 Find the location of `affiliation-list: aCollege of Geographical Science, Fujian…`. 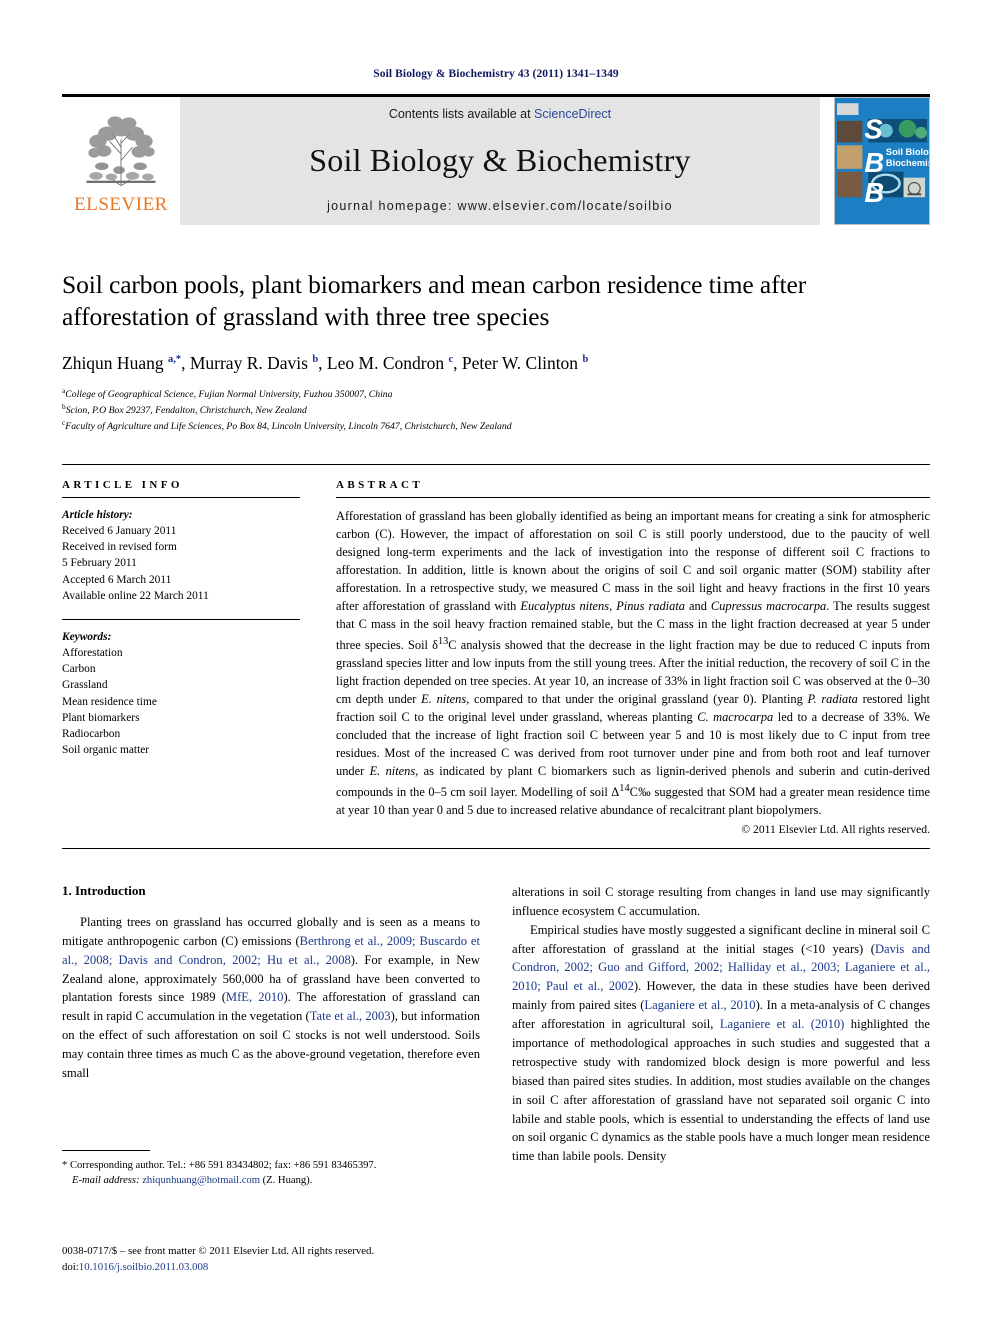

affiliation-list: aCollege of Geographical Science, Fujian… is located at coordinates (496, 410).